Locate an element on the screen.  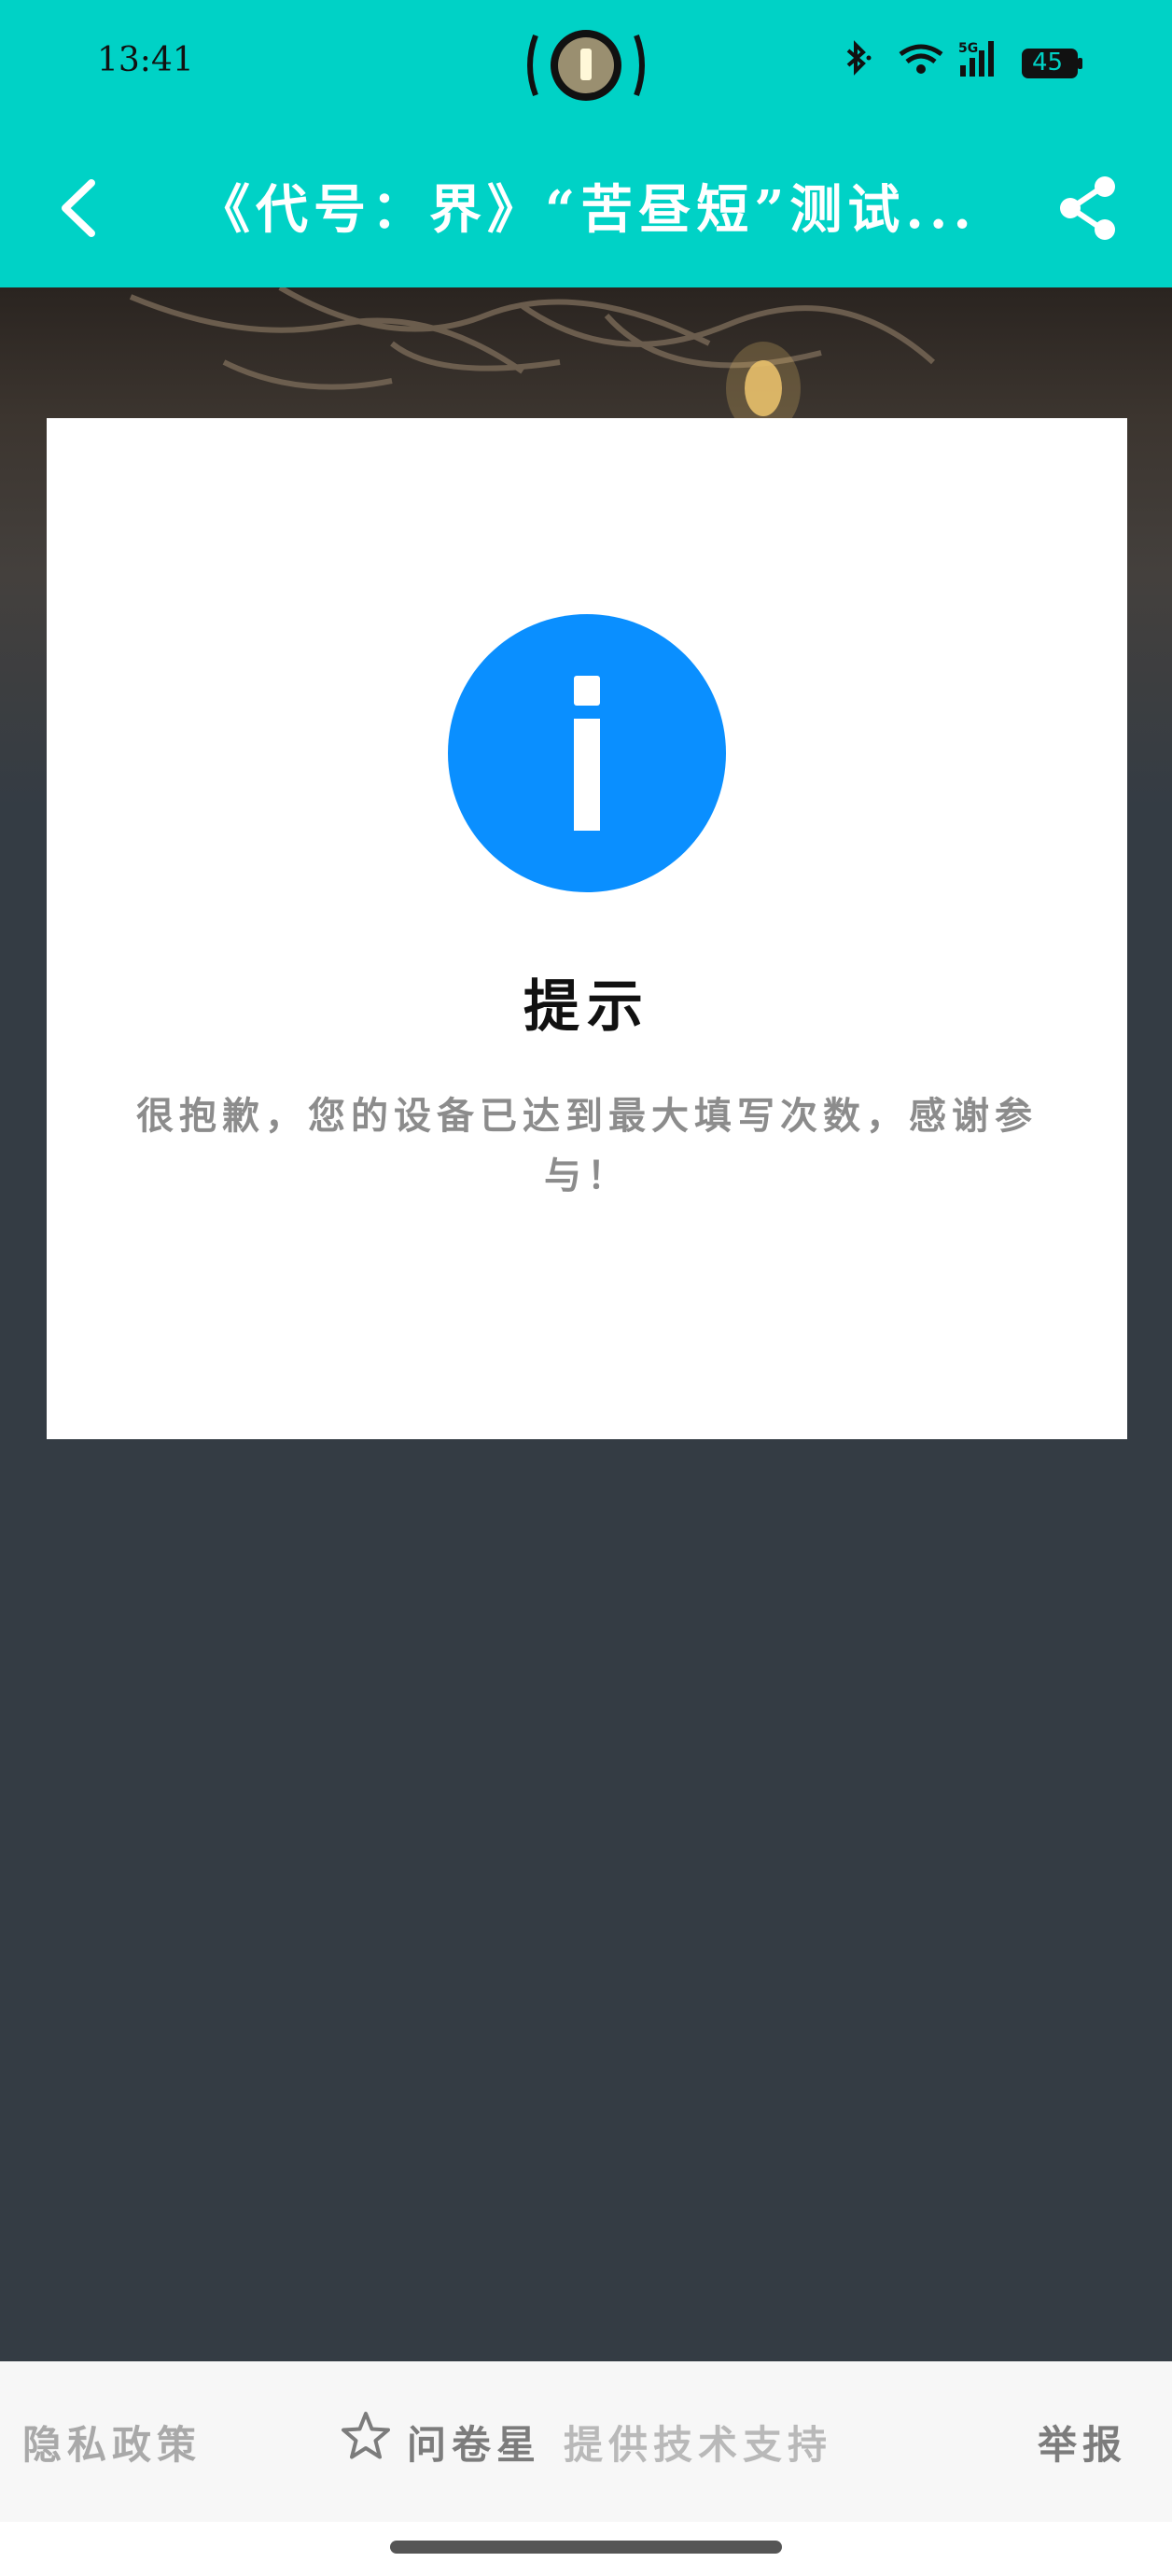
report-link: 举报 is located at coordinates (1082, 2442).